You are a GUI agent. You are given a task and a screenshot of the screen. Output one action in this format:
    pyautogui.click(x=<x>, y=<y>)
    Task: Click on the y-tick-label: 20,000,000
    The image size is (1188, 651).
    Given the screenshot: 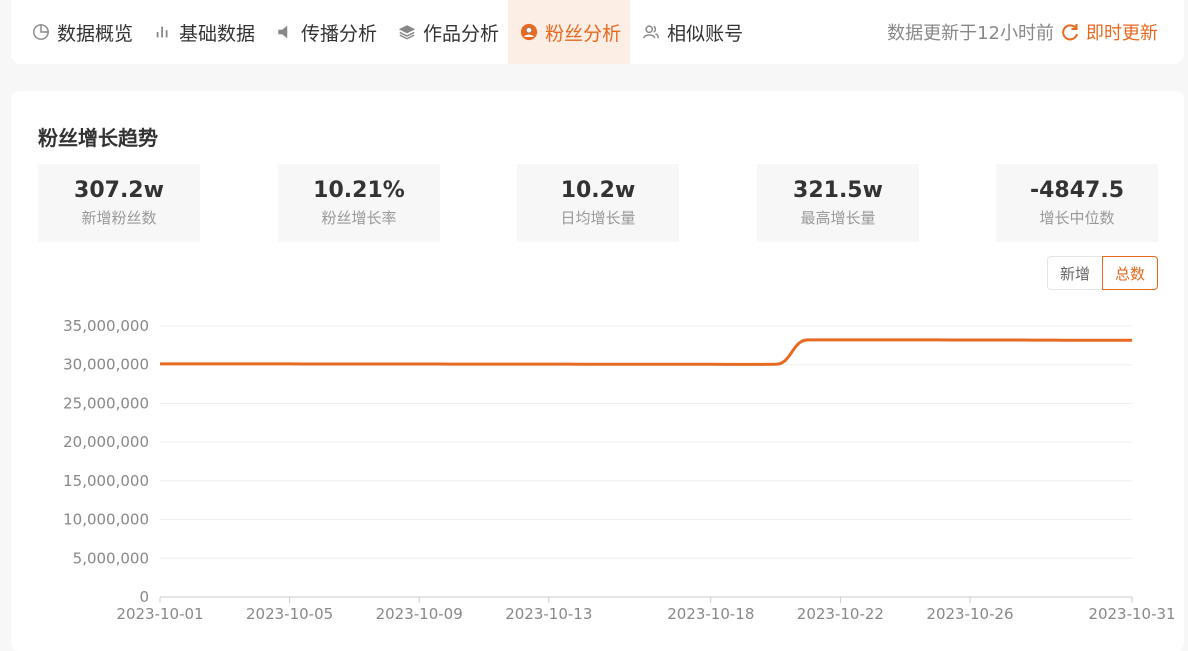 What is the action you would take?
    pyautogui.click(x=106, y=442)
    